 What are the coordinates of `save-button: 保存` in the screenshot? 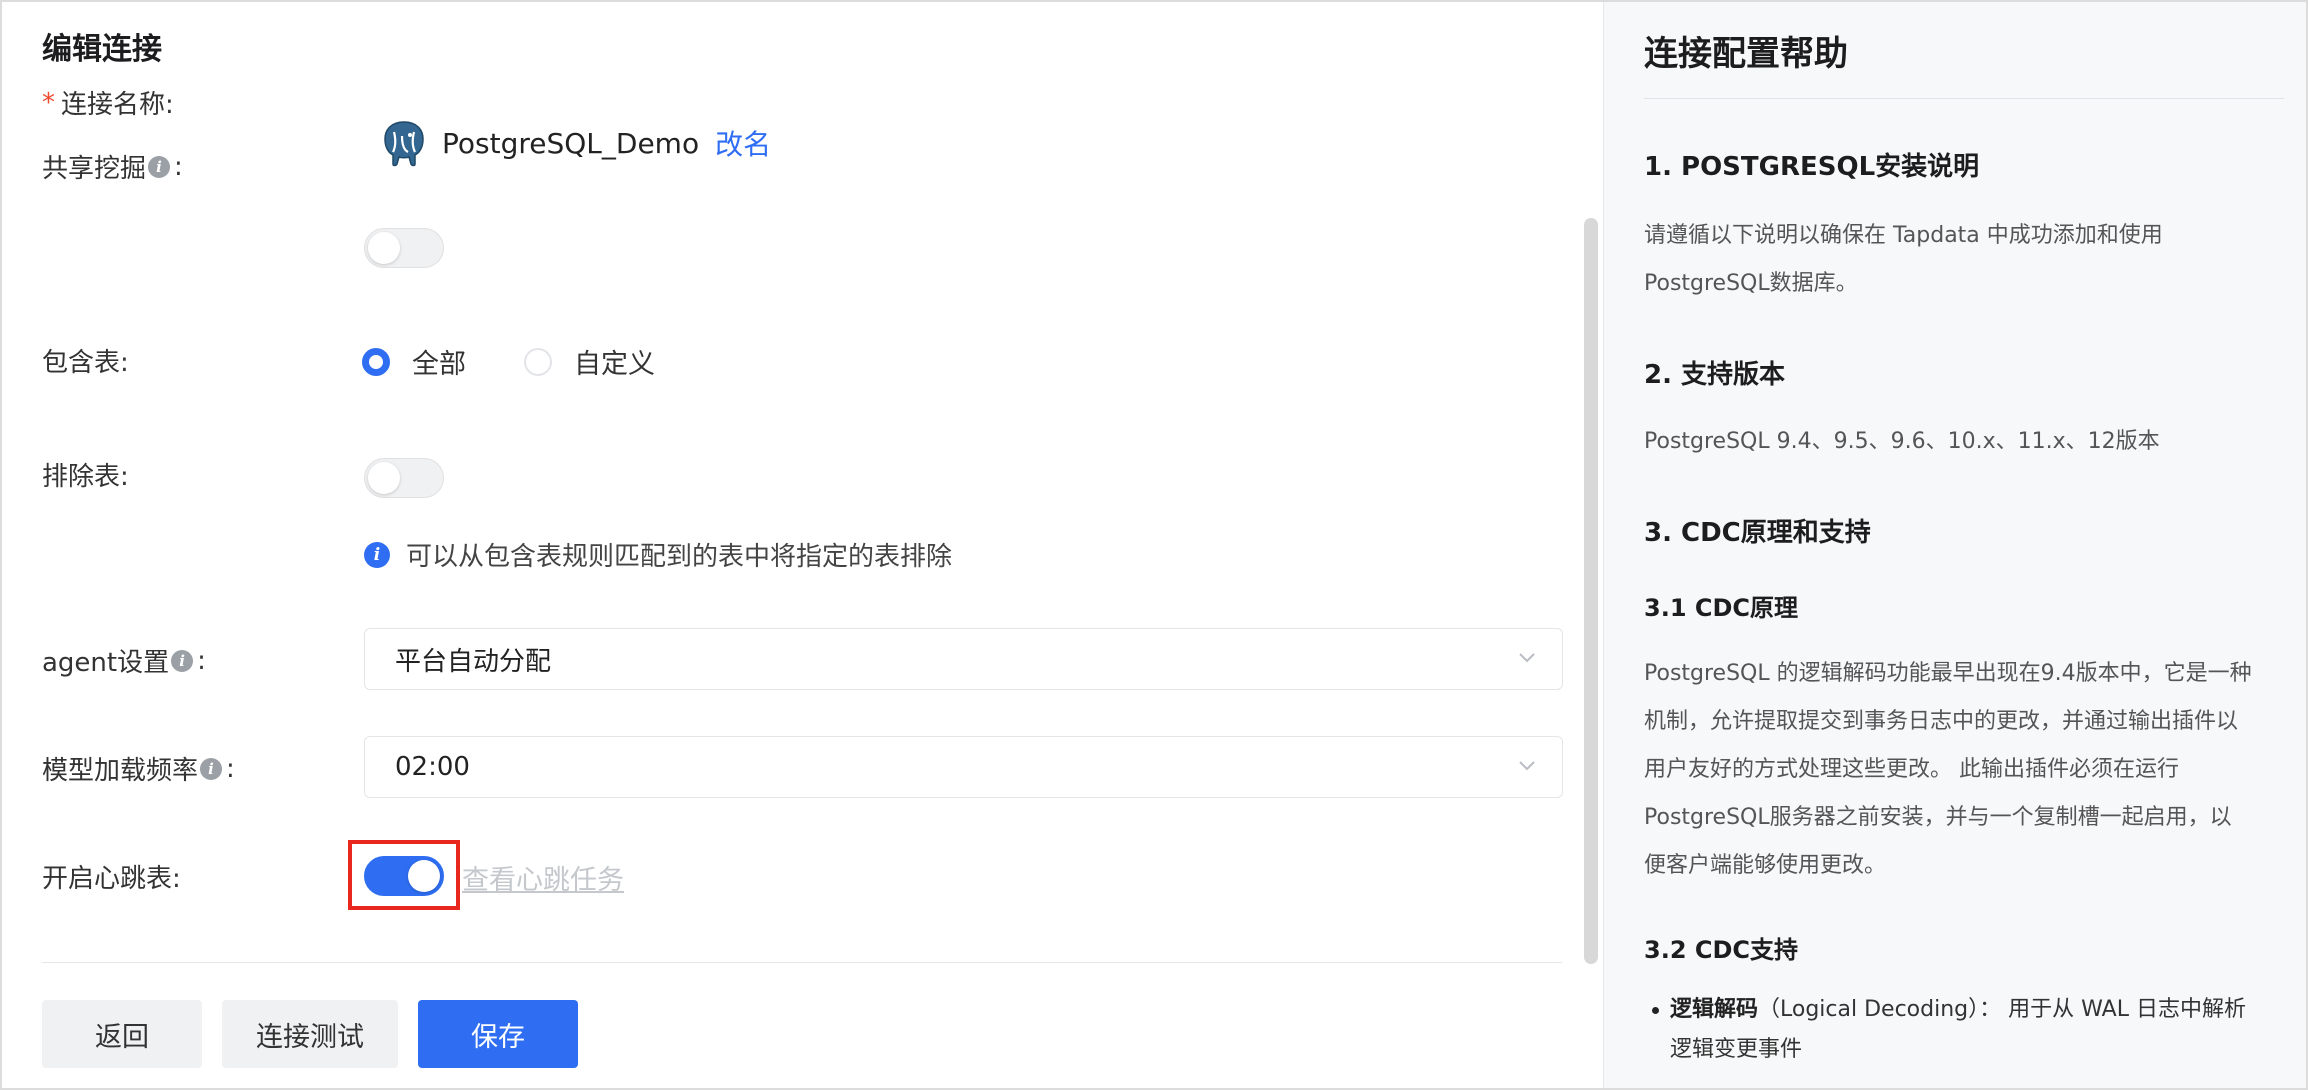 It's located at (498, 1034).